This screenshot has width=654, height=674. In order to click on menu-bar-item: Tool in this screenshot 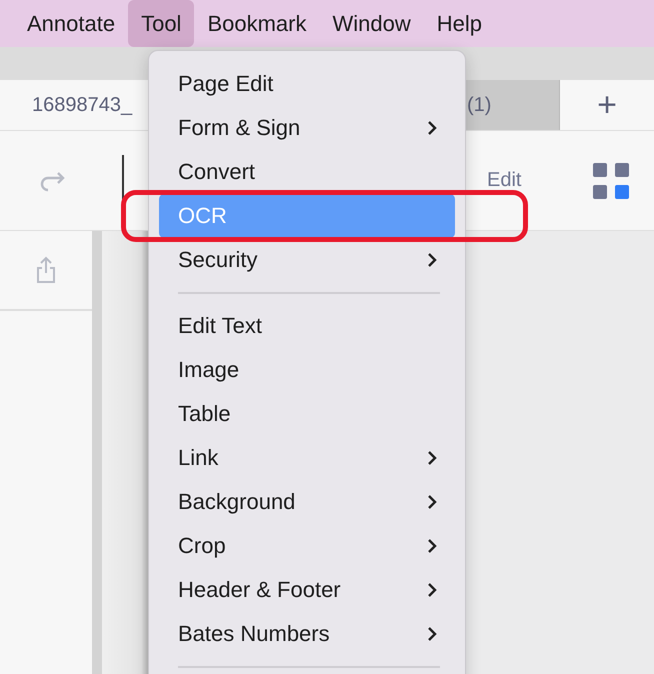, I will do `click(161, 23)`.